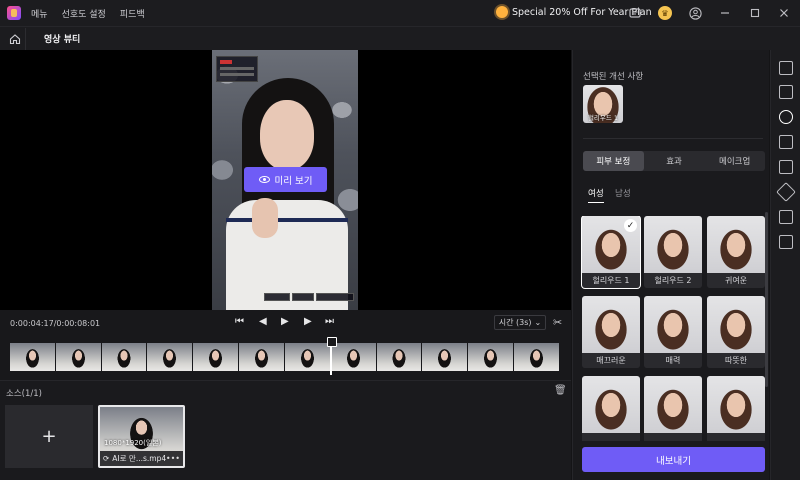 The image size is (800, 480). Describe the element at coordinates (785, 265) in the screenshot. I see `side-toolbar` at that location.